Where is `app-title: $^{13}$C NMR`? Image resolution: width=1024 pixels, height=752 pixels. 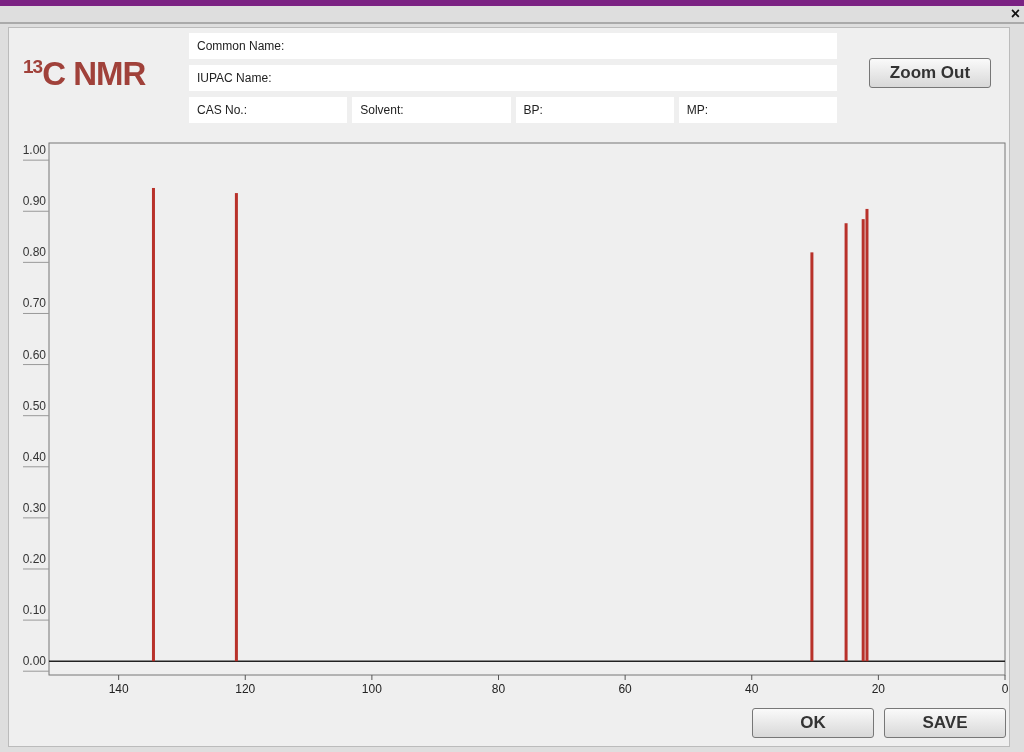
app-title: $^{13}$C NMR is located at coordinates (85, 74).